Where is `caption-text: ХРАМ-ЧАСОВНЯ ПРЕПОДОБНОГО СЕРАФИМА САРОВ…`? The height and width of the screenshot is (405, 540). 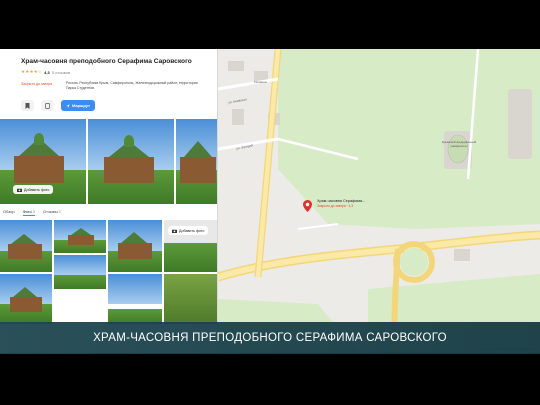
caption-text: ХРАМ-ЧАСОВНЯ ПРЕПОДОБНОГО СЕРАФИМА САРОВ… is located at coordinates (270, 338).